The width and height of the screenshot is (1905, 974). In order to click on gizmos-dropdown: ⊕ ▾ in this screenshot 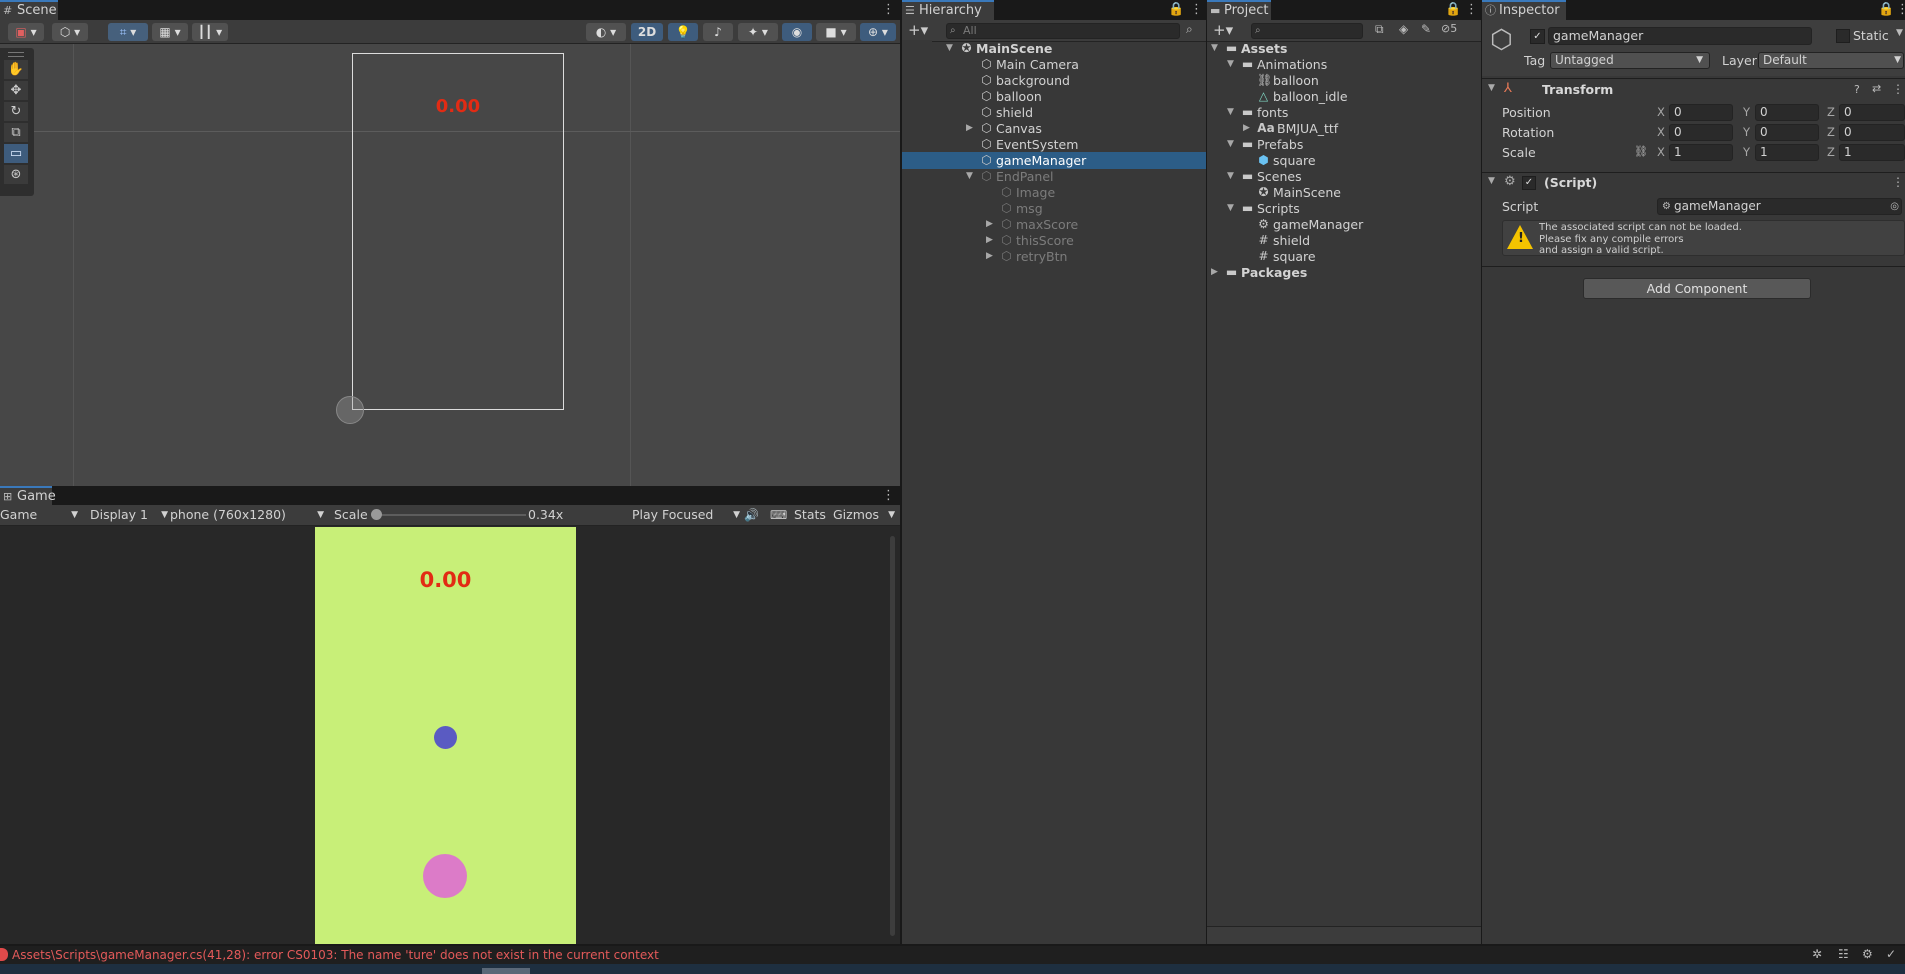, I will do `click(878, 32)`.